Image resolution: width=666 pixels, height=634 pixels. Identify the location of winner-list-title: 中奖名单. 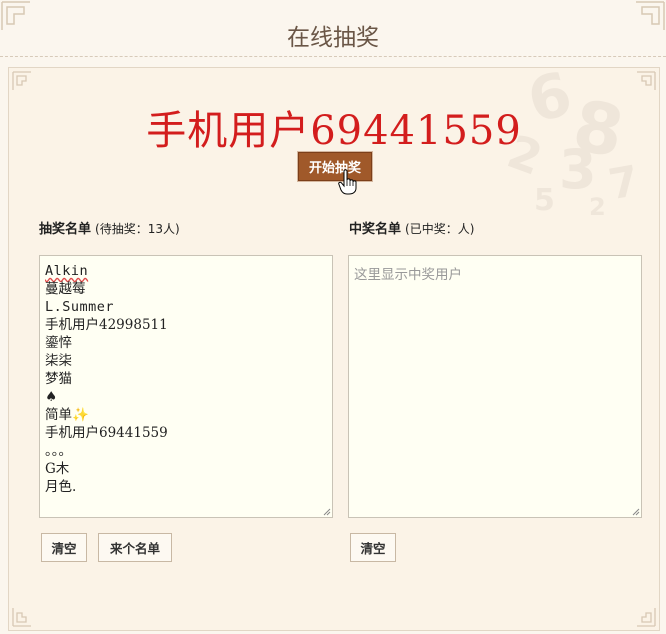
(375, 229).